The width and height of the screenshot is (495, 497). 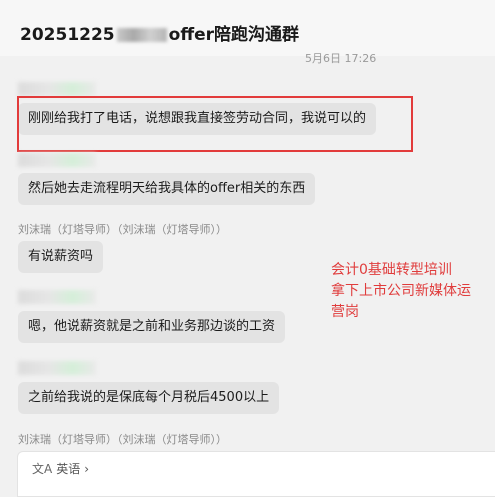 I want to click on highlight-box, so click(x=215, y=124).